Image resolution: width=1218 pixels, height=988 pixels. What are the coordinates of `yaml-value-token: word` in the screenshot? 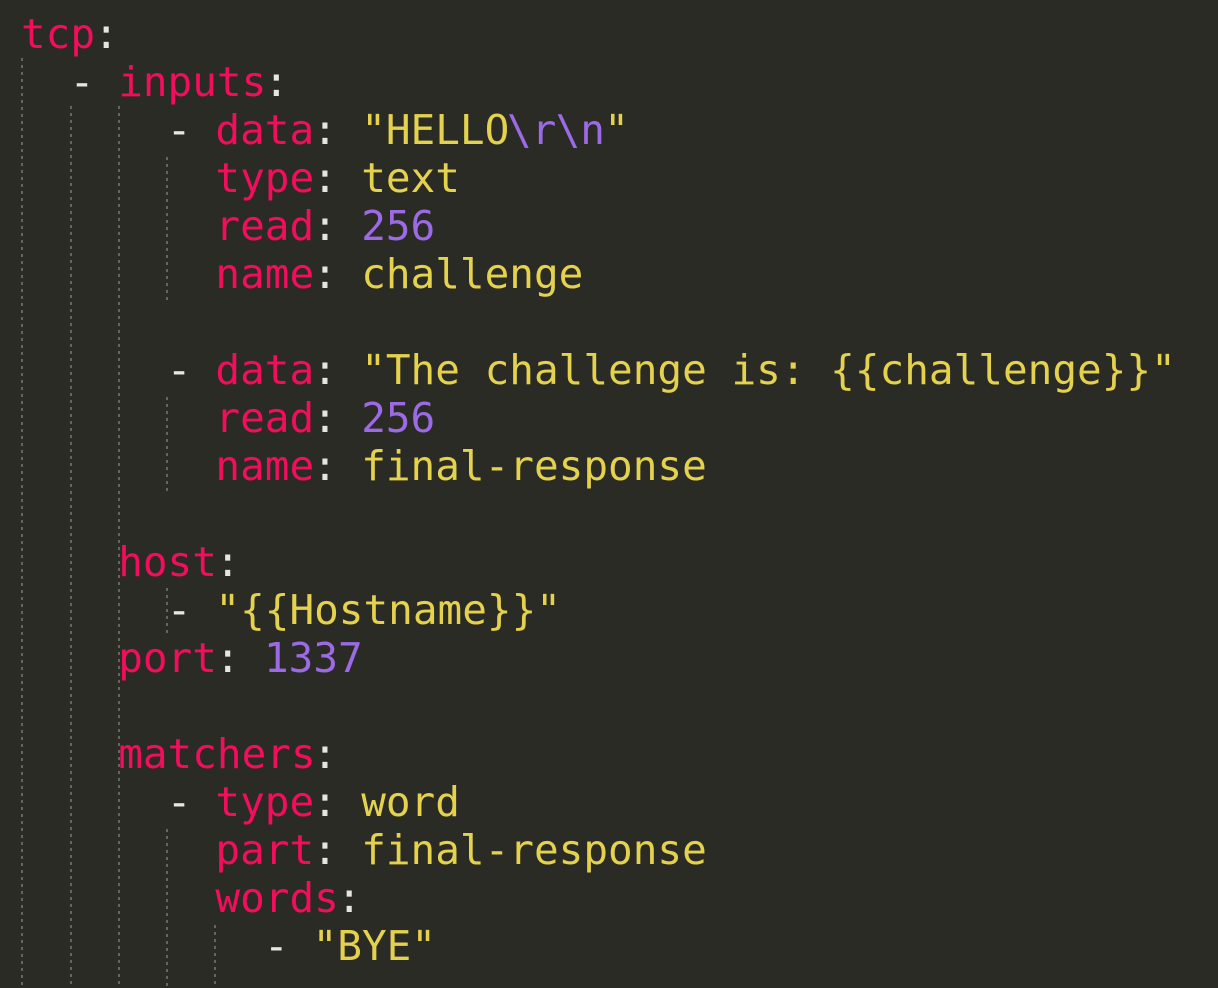 It's located at (410, 802).